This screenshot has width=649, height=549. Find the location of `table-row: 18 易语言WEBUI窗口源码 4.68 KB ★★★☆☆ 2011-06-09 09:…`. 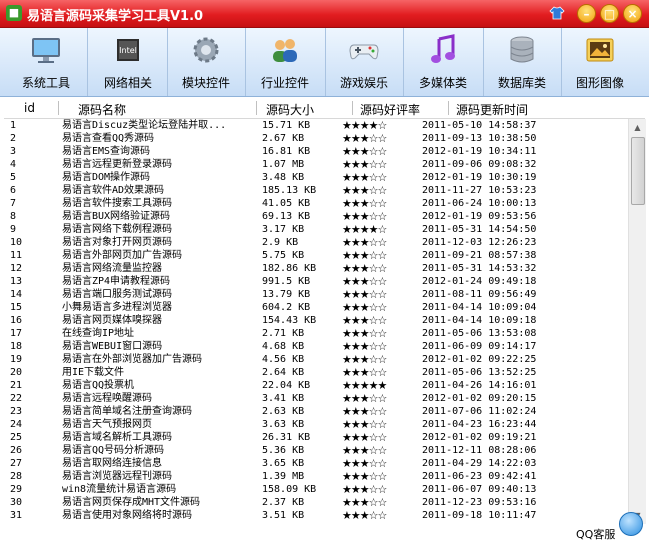

table-row: 18 易语言WEBUI窗口源码 4.68 KB ★★★☆☆ 2011-06-09 09:… is located at coordinates (315, 346).